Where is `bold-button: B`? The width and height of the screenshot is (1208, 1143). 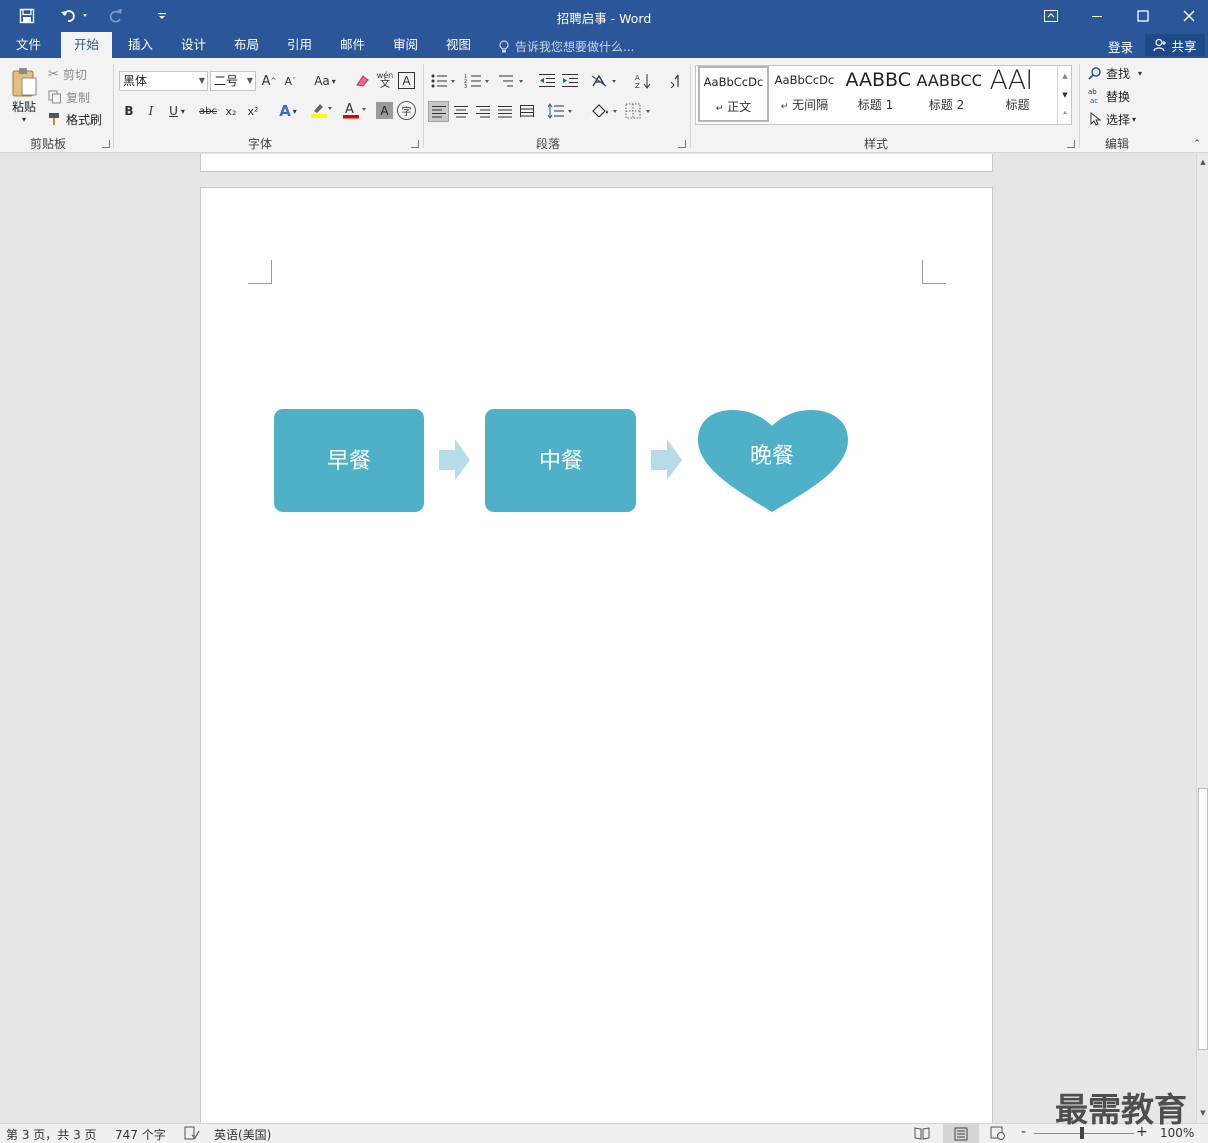 bold-button: B is located at coordinates (129, 111).